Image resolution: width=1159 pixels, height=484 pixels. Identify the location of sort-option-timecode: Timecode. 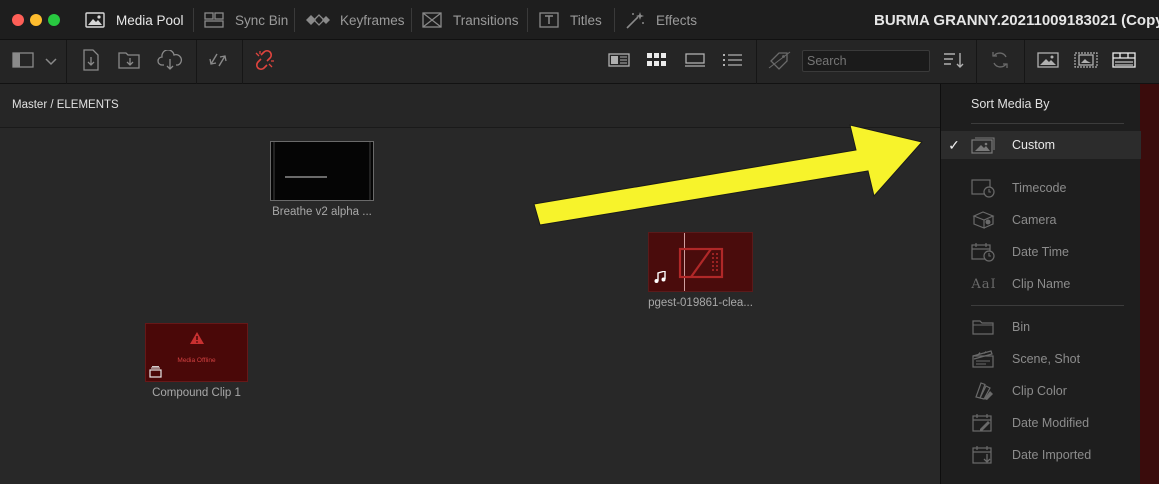
(1041, 188).